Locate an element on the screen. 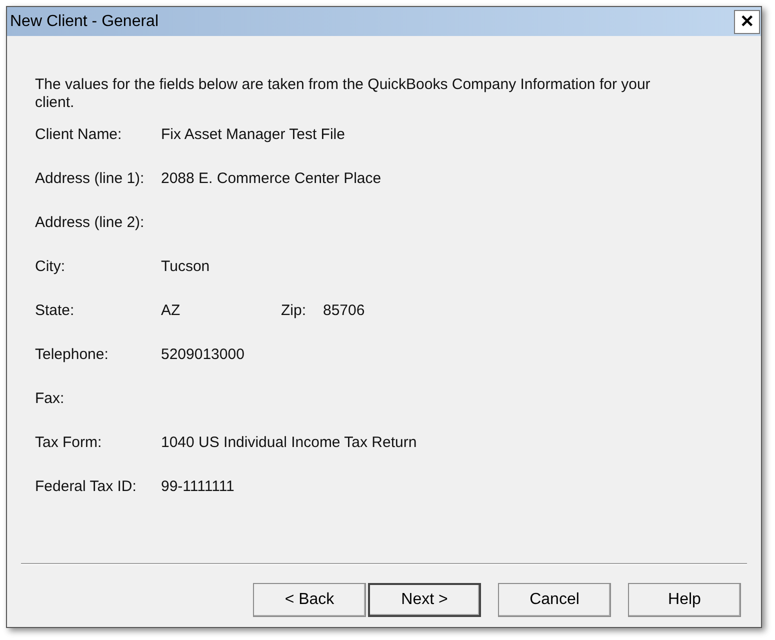 Image resolution: width=775 pixels, height=640 pixels. close-button: ✕ is located at coordinates (747, 22).